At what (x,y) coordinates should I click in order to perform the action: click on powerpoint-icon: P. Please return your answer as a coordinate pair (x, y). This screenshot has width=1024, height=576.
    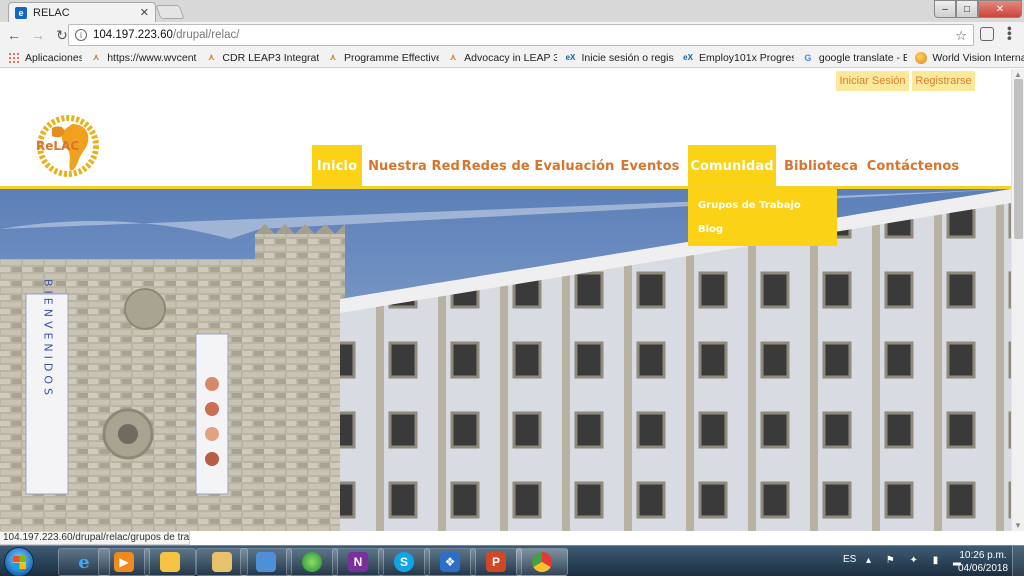
    Looking at the image, I should click on (496, 562).